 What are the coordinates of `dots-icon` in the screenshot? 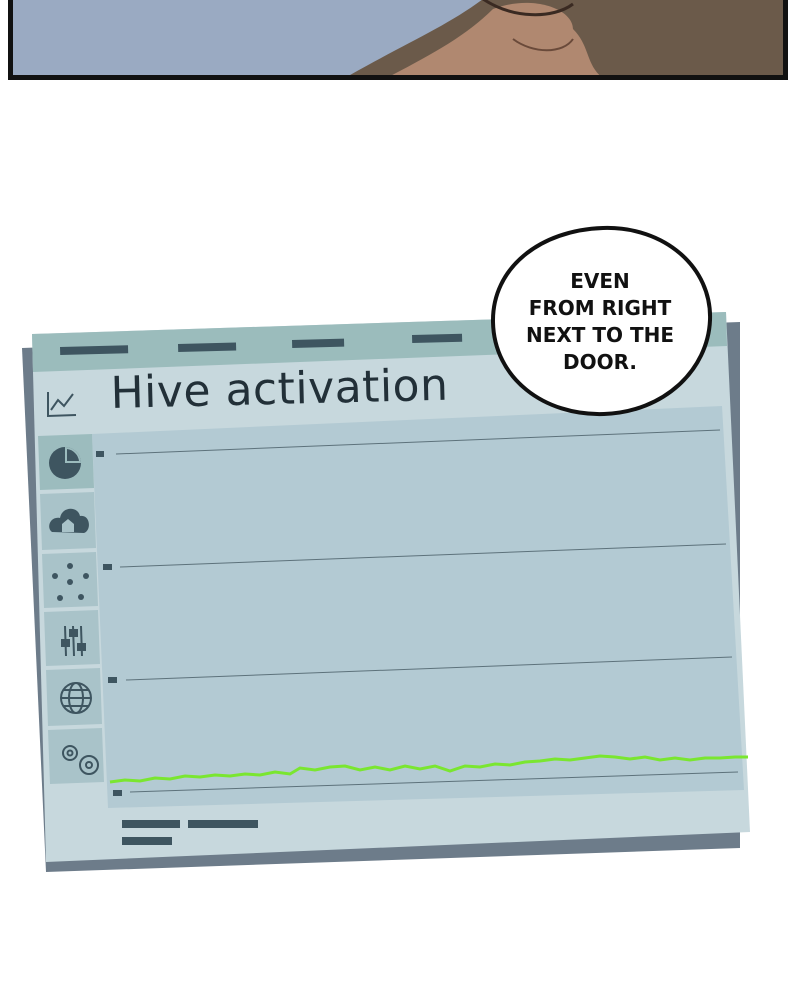 It's located at (70, 582).